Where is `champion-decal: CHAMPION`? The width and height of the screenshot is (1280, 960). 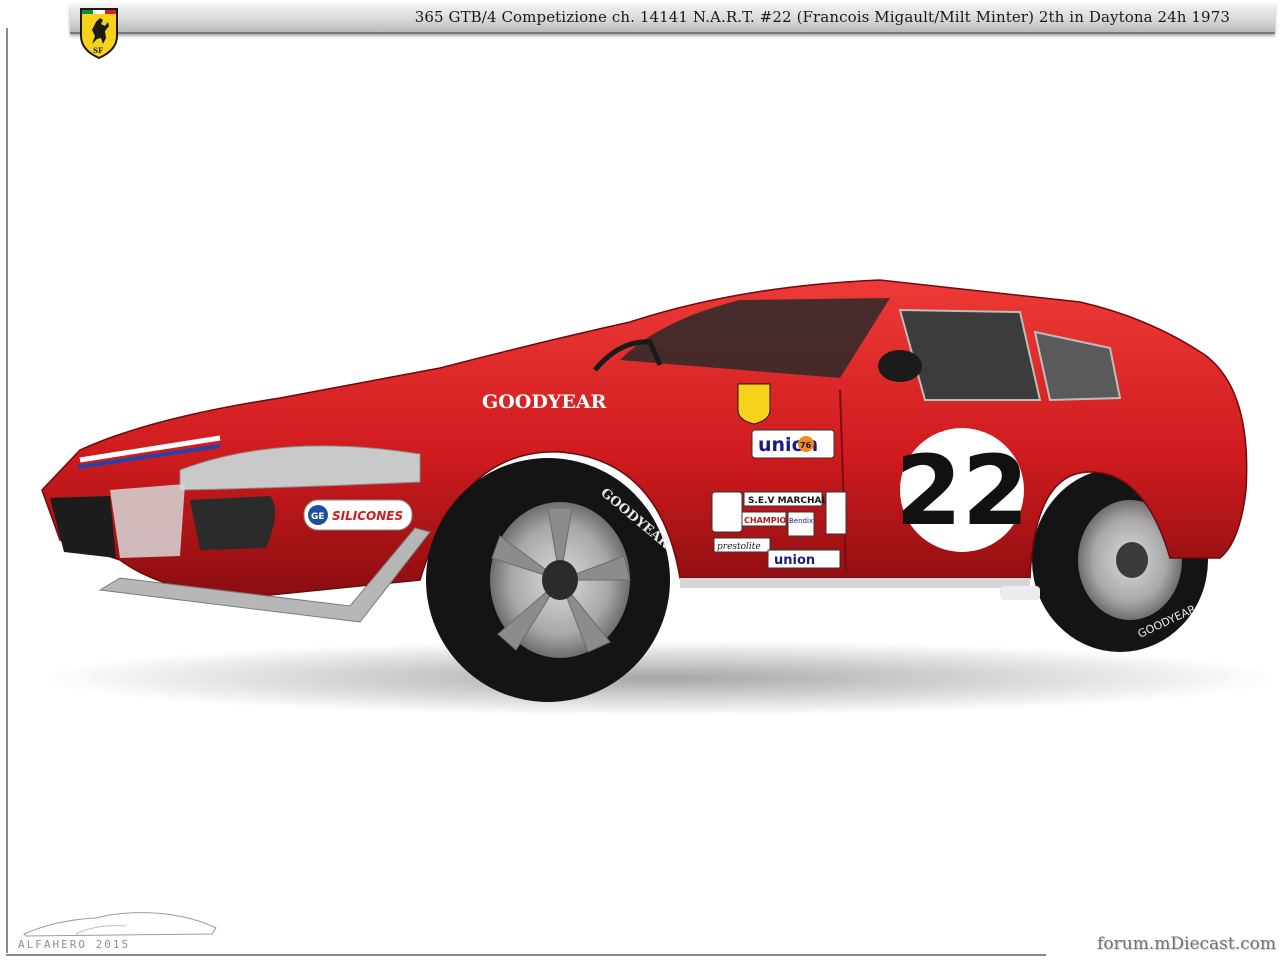
champion-decal: CHAMPION is located at coordinates (768, 520).